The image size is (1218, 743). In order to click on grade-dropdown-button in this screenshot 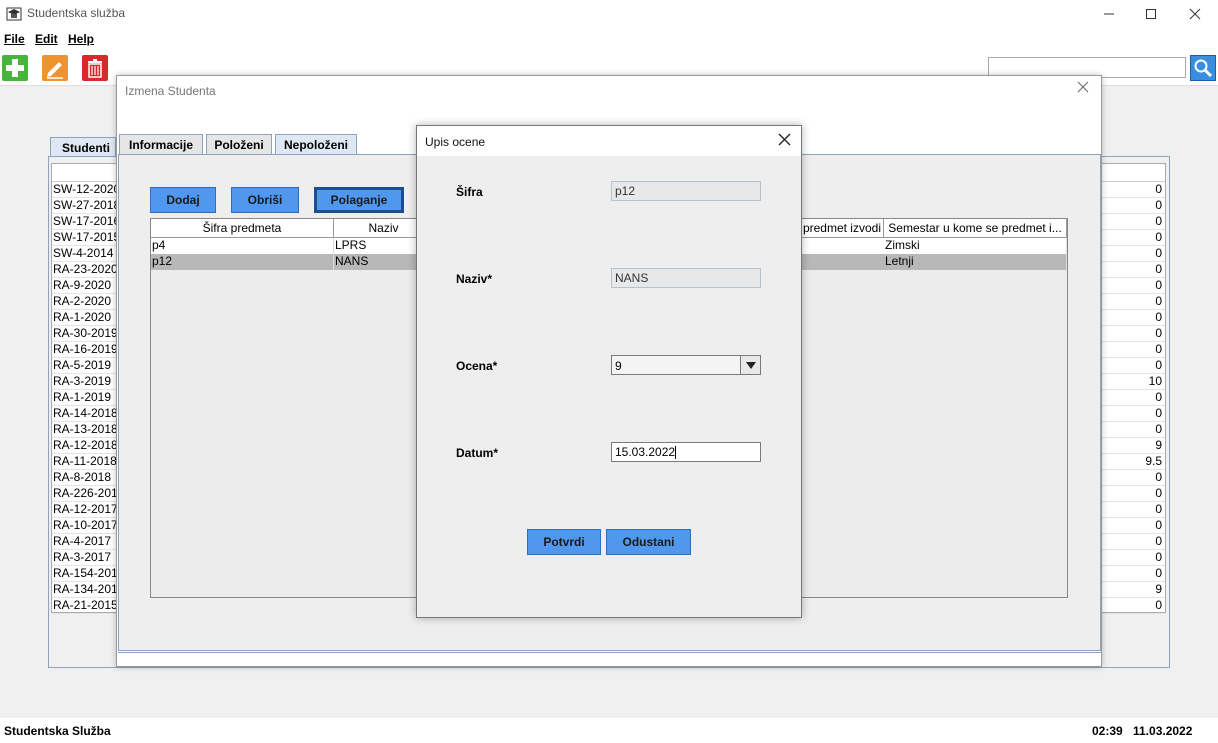, I will do `click(750, 365)`.